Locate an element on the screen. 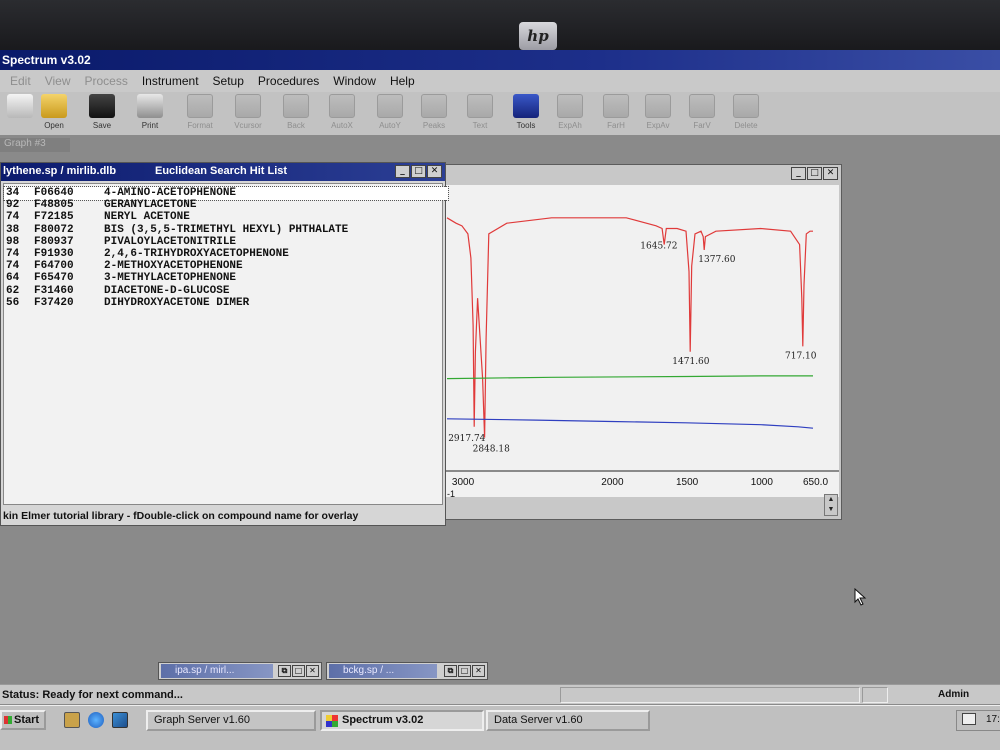 This screenshot has width=1000, height=750. outlook-icon is located at coordinates (120, 720).